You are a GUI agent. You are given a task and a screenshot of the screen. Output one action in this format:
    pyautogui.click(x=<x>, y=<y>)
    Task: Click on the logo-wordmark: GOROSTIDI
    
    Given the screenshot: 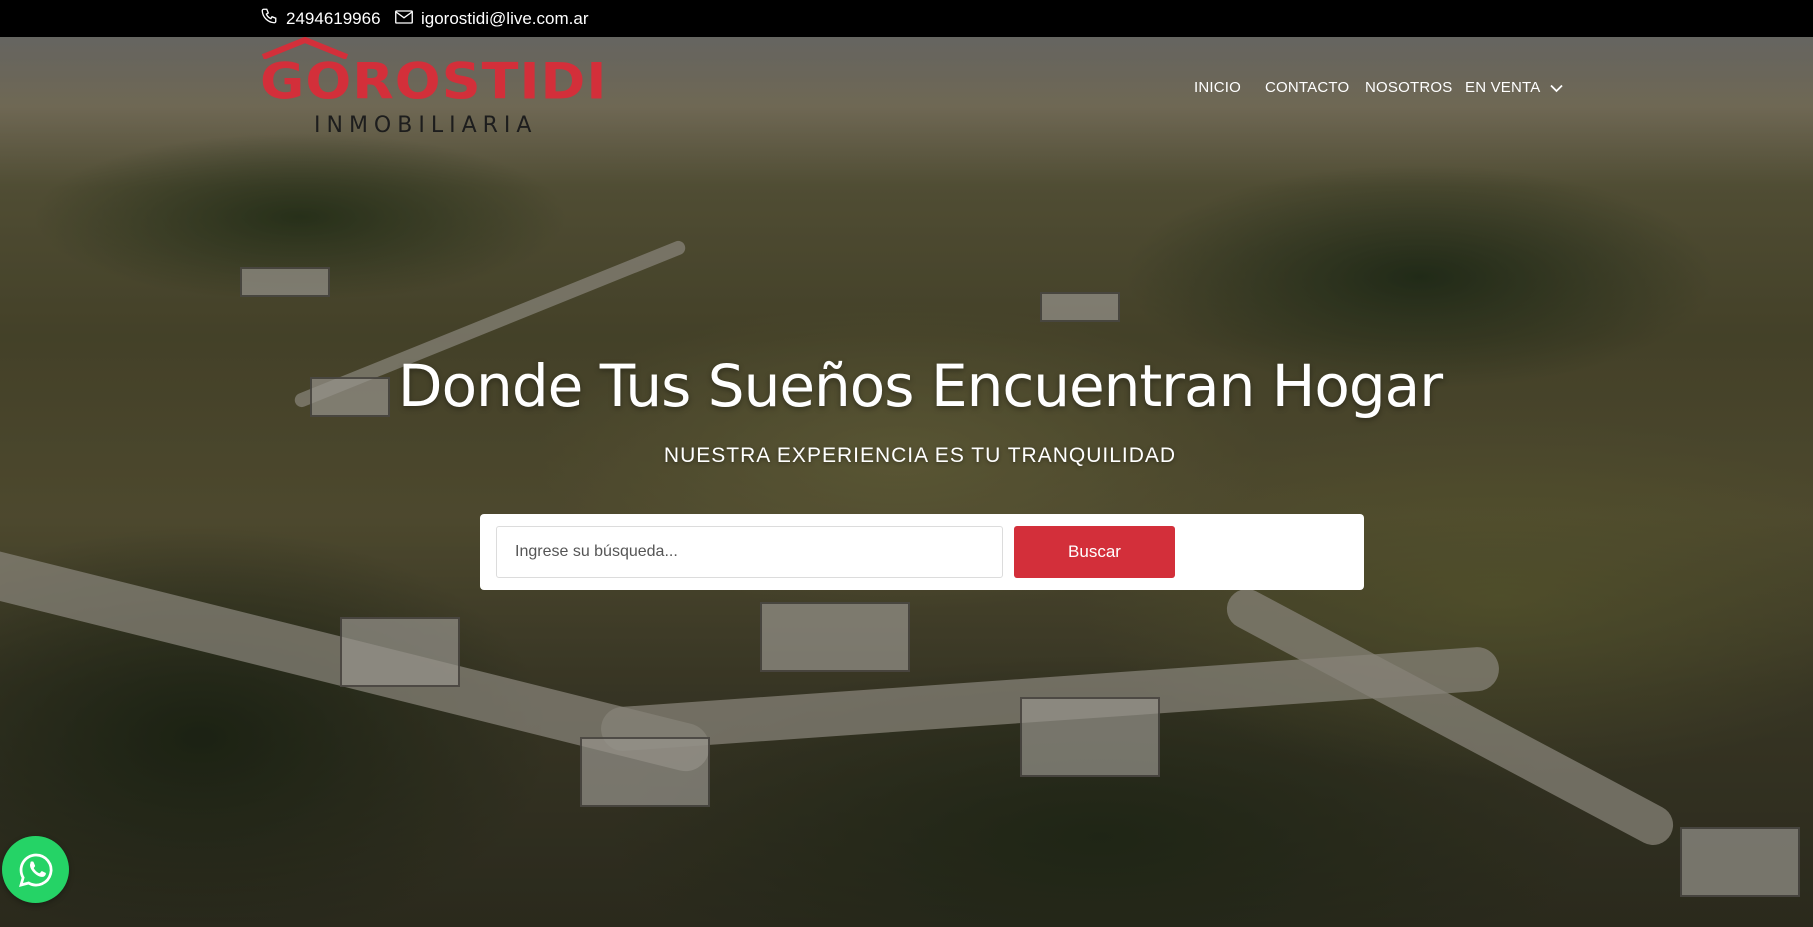 What is the action you would take?
    pyautogui.click(x=434, y=81)
    